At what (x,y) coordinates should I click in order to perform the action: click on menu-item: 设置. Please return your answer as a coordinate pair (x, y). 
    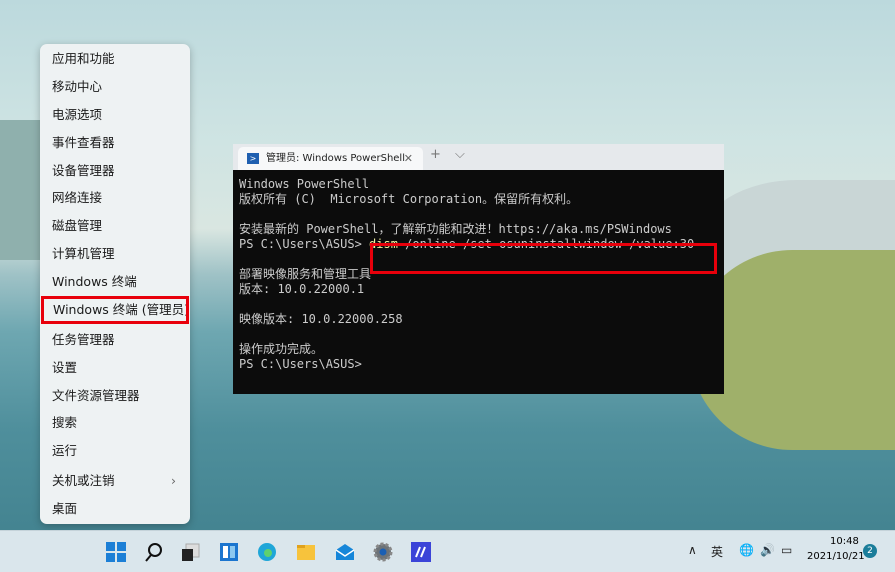
    Looking at the image, I should click on (115, 368).